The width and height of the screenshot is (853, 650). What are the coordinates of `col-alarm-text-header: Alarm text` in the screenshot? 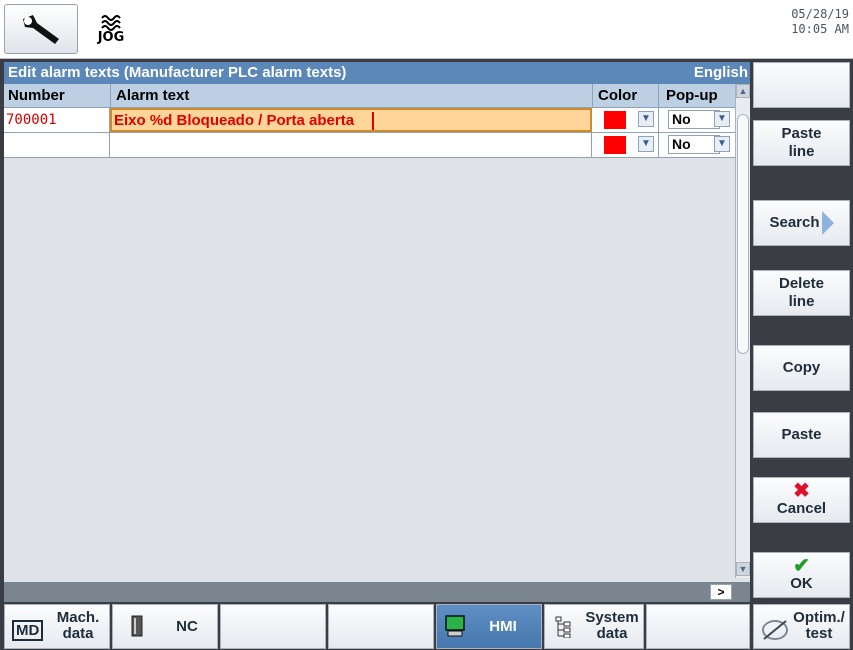 It's located at (153, 95).